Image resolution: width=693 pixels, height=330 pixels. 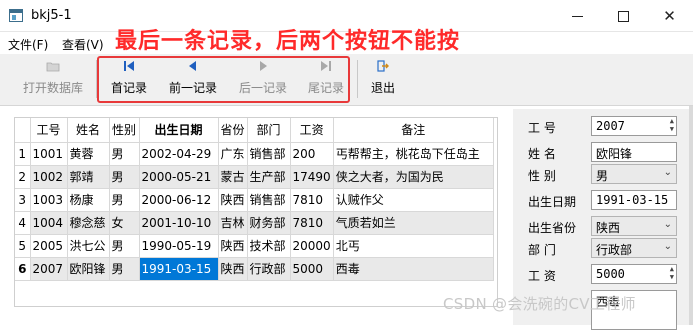 What do you see at coordinates (413, 154) in the screenshot?
I see `table-cell: 丐帮帮主，桃花岛下任岛主` at bounding box center [413, 154].